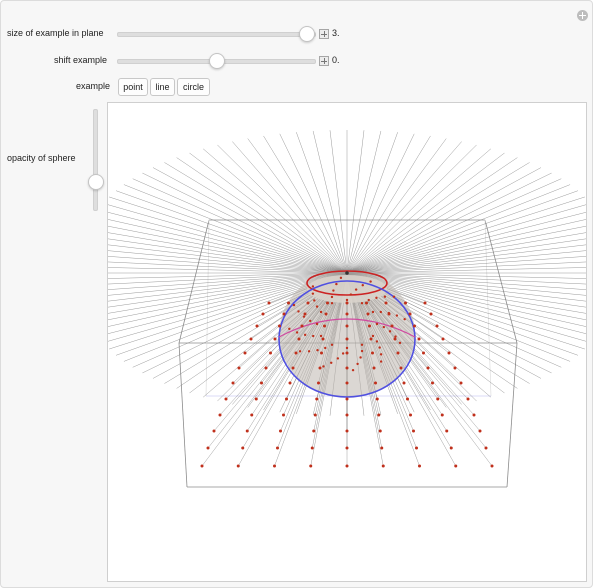  I want to click on example-line-button: line, so click(162, 87).